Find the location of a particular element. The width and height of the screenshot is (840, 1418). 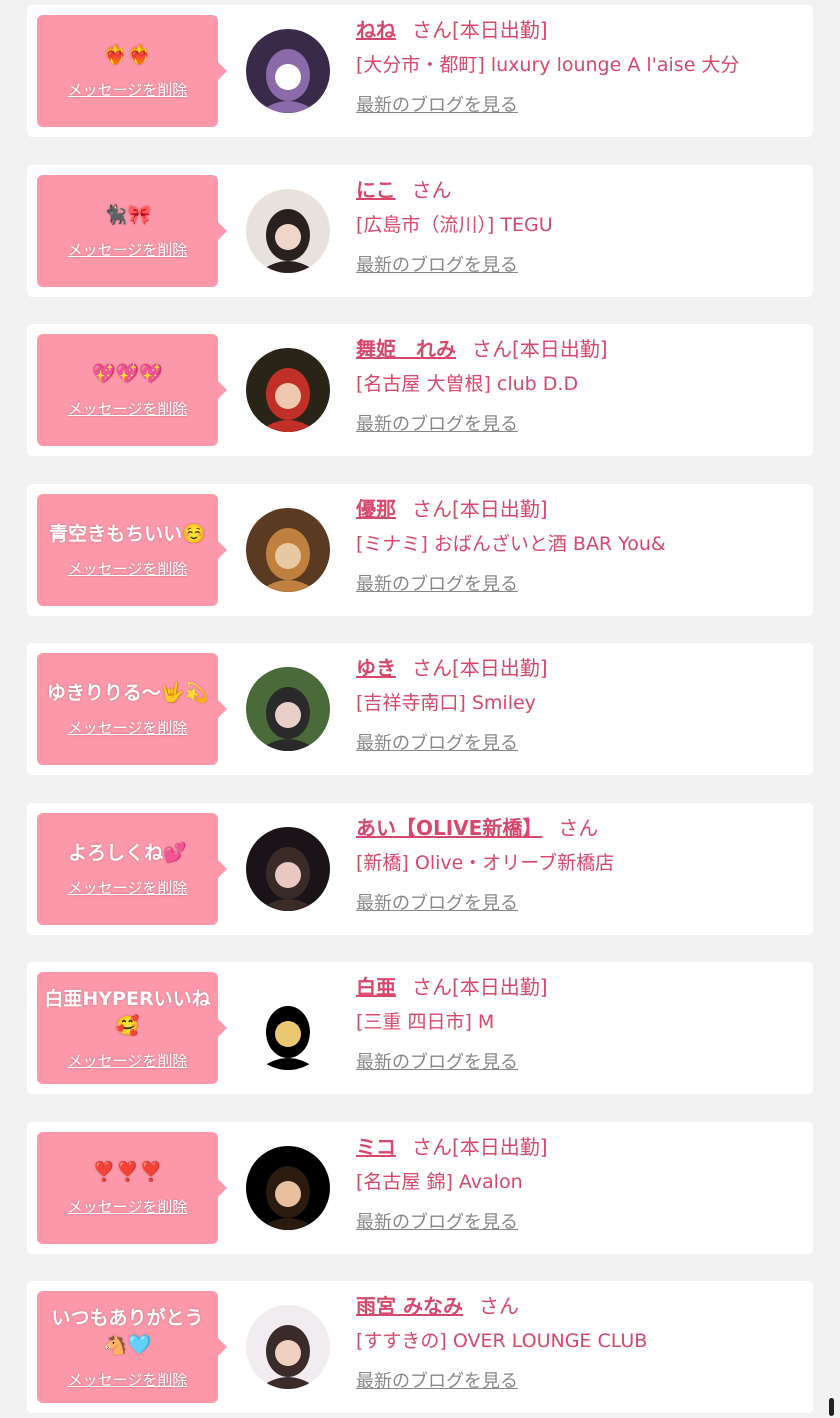

profile-header: ゆき さん[本日出勤] is located at coordinates (579, 668).